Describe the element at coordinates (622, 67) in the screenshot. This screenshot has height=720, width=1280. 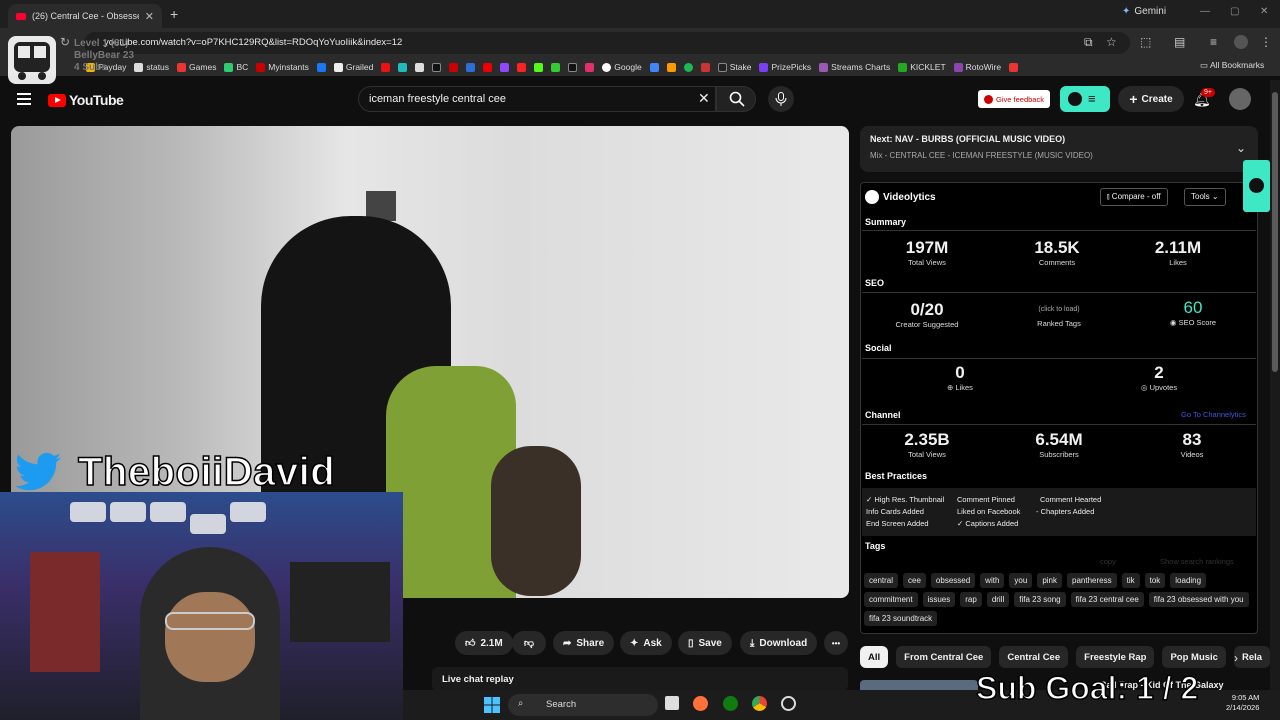
I see `bookmark-item: Google` at that location.